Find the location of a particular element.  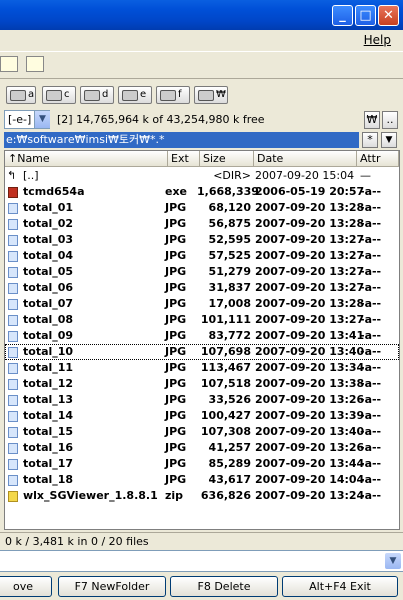

file-date: 2007-09-20 13:40 is located at coordinates (310, 351).